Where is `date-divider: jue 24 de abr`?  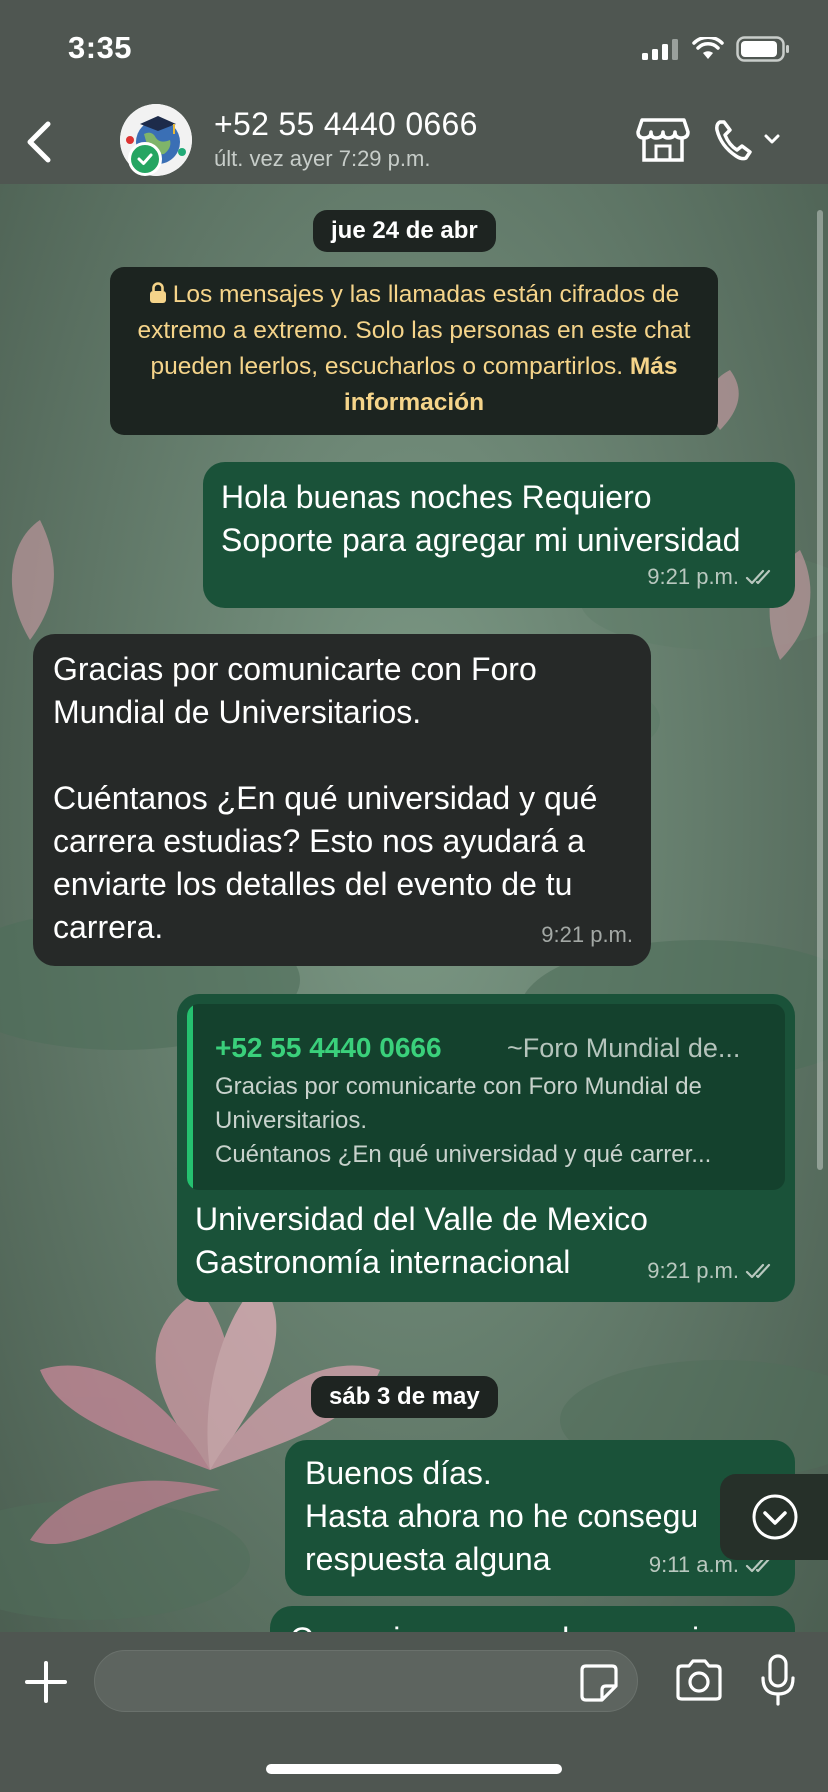
date-divider: jue 24 de abr is located at coordinates (404, 231).